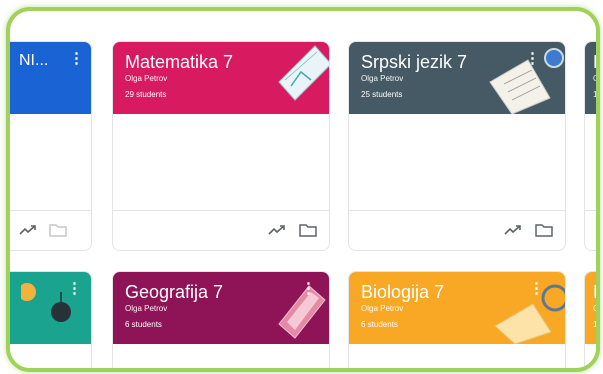  I want to click on card-banner: NI... ⋮, so click(50, 78).